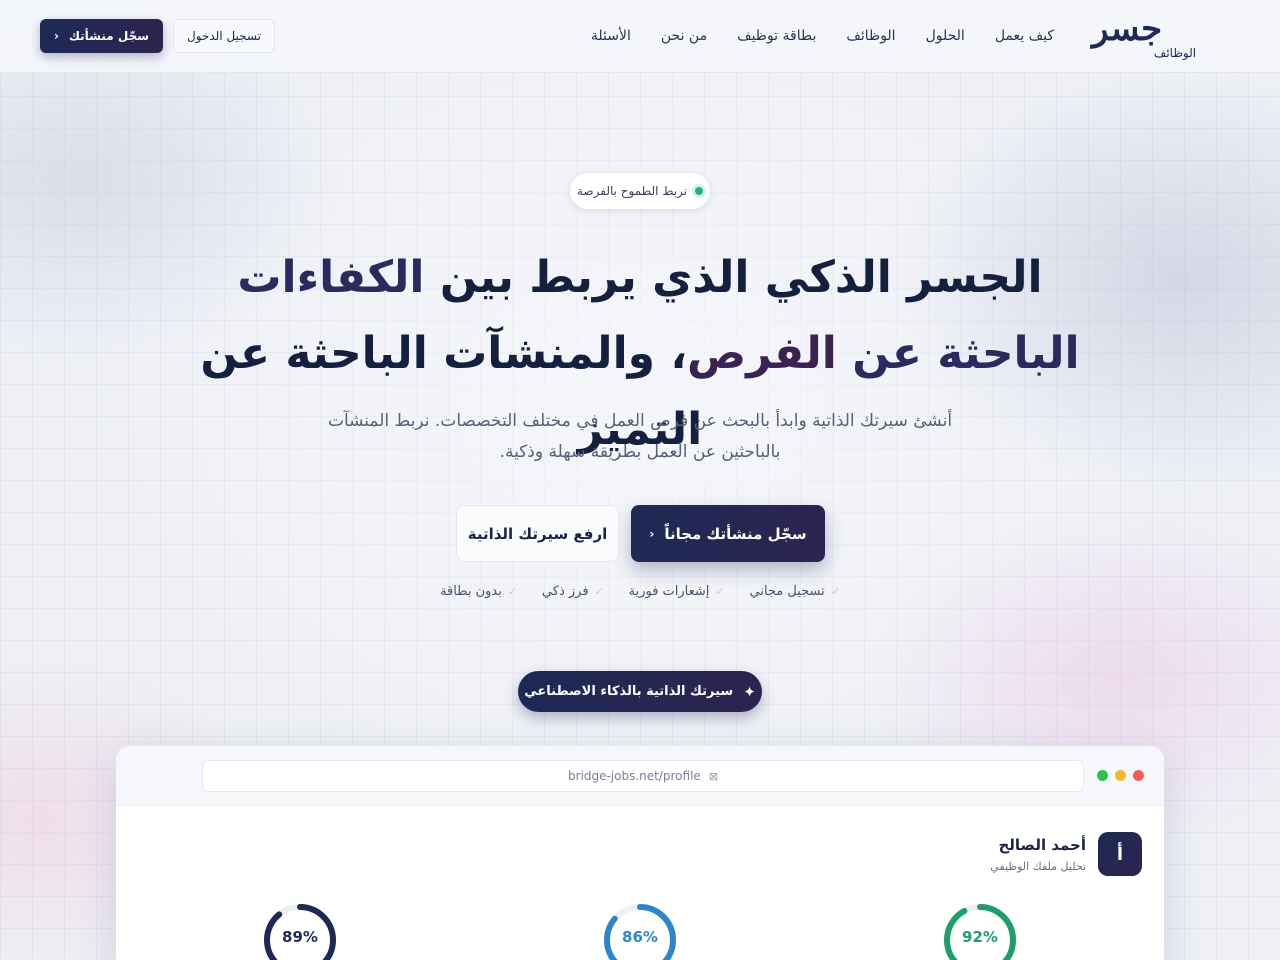 The height and width of the screenshot is (960, 1280). What do you see at coordinates (565, 591) in the screenshot?
I see `feature-label: فرز ذكي` at bounding box center [565, 591].